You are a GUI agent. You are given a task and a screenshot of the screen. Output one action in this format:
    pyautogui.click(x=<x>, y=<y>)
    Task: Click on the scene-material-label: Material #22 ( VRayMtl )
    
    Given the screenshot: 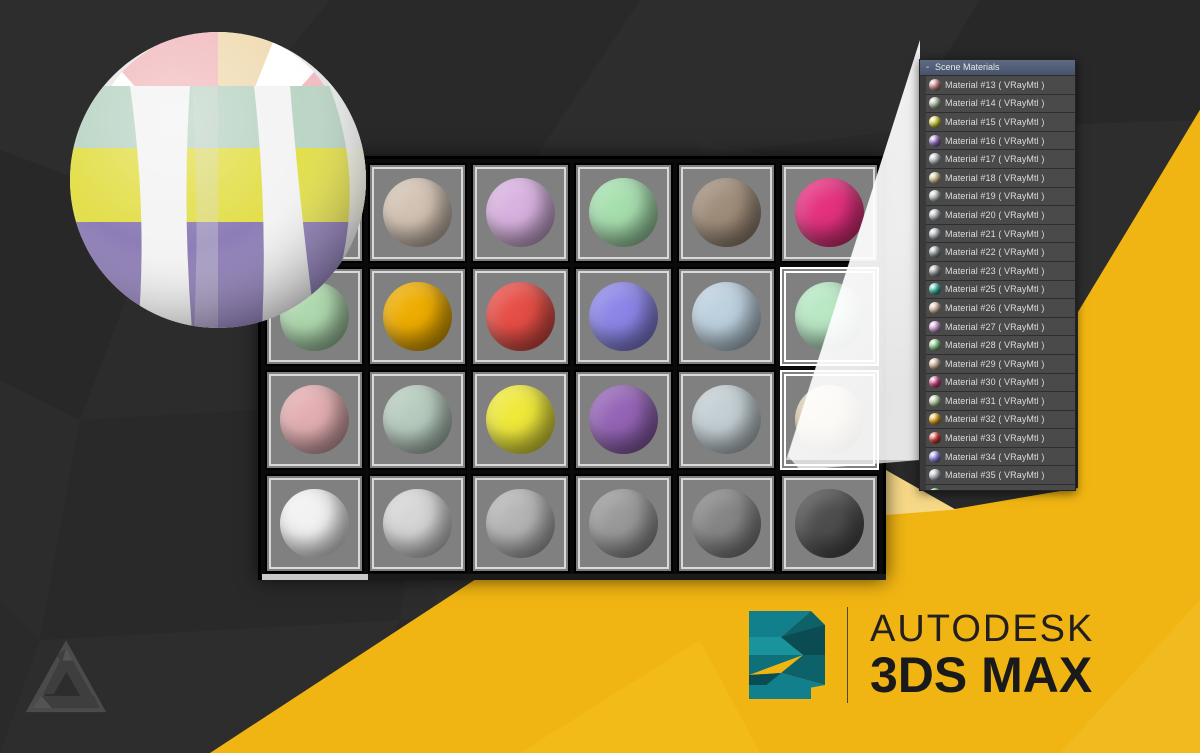 What is the action you would take?
    pyautogui.click(x=995, y=252)
    